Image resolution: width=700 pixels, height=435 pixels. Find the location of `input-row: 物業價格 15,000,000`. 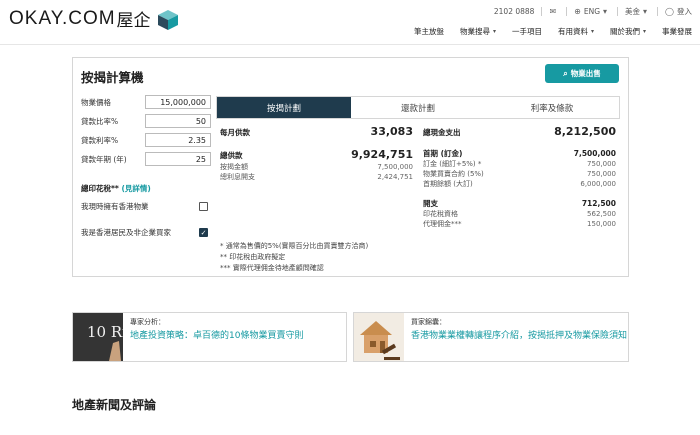

input-row: 物業價格 15,000,000 is located at coordinates (146, 102).